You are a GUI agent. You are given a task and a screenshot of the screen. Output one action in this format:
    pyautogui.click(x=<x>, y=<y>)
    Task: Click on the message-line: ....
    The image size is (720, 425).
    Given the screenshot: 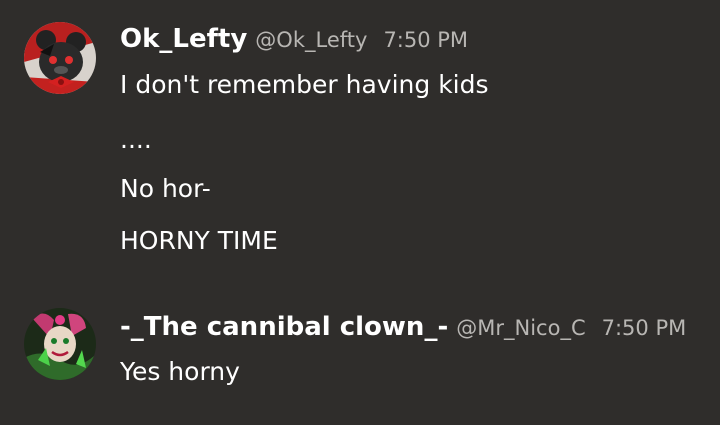 What is the action you would take?
    pyautogui.click(x=136, y=139)
    